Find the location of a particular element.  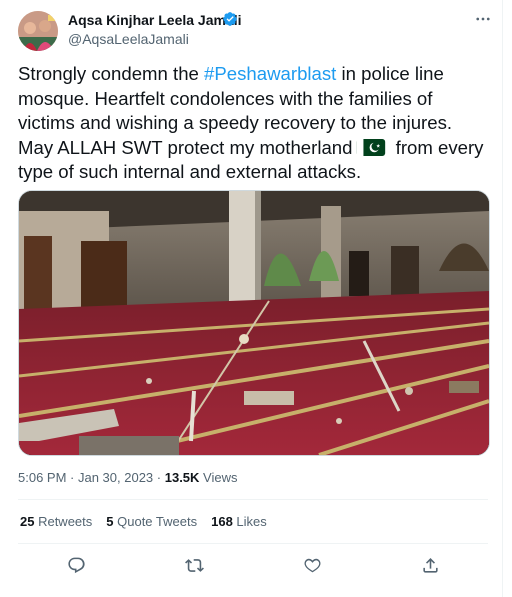

hashtag-link: #Peshawarblast is located at coordinates (270, 73).